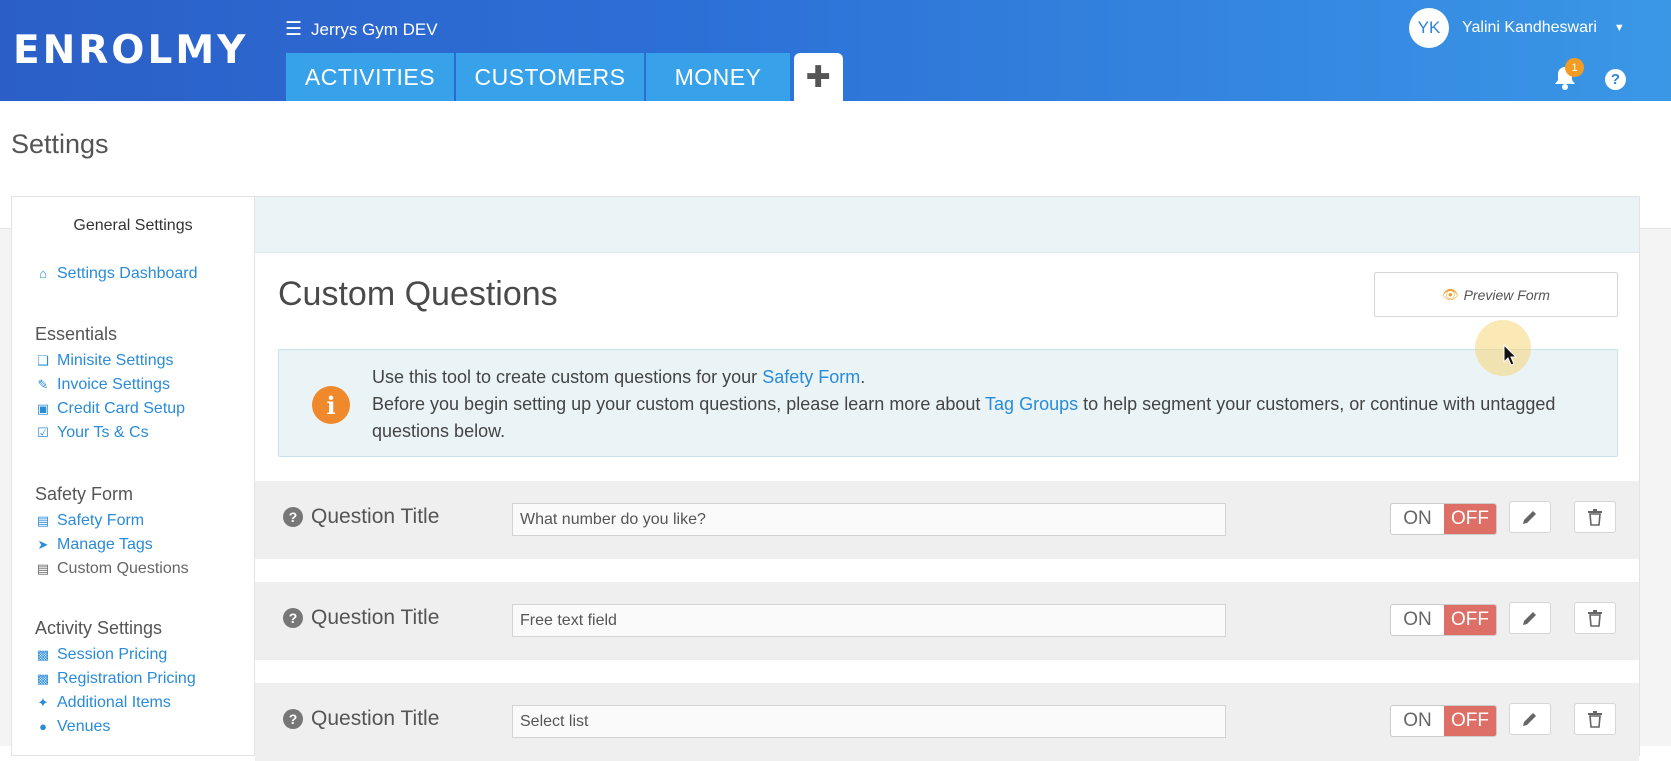  What do you see at coordinates (361, 29) in the screenshot?
I see `org-switcher: ☰ Jerrys Gym DEV` at bounding box center [361, 29].